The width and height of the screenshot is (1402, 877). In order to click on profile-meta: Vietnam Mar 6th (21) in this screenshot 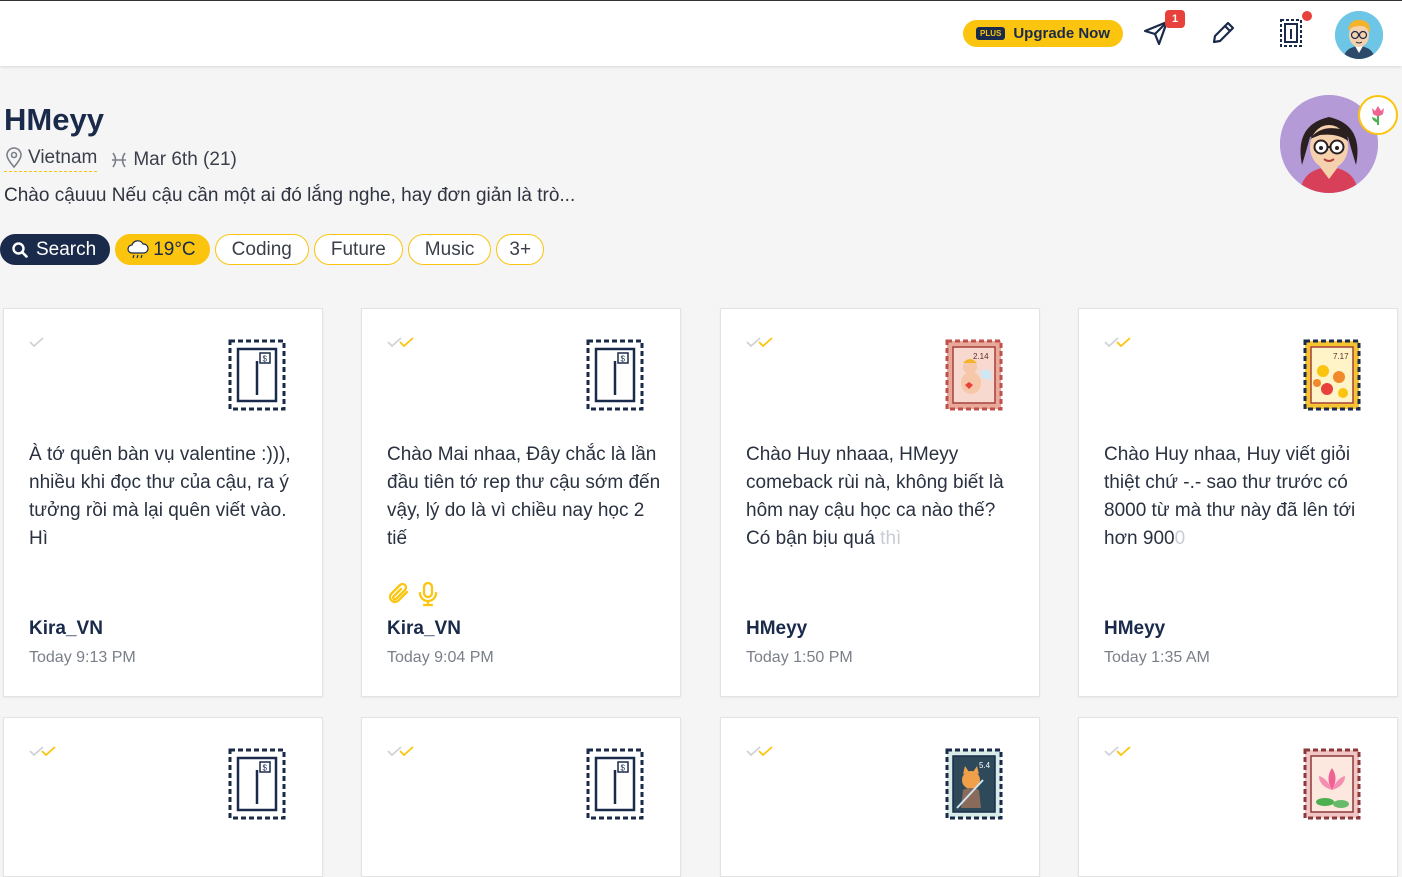, I will do `click(120, 159)`.